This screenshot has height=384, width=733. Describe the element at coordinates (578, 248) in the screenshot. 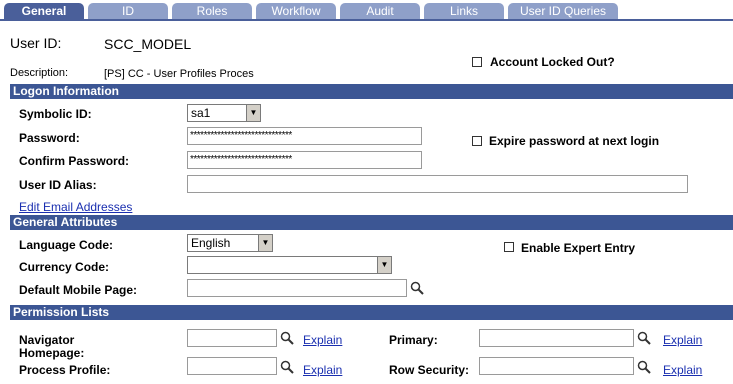

I see `enable-expert-entry-label: Enable Expert Entry` at that location.